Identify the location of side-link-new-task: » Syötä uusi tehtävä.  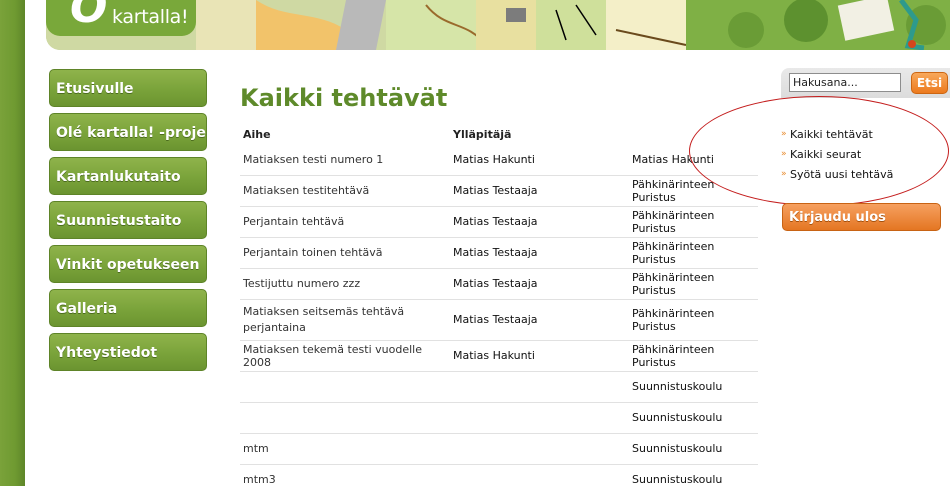
(865, 174).